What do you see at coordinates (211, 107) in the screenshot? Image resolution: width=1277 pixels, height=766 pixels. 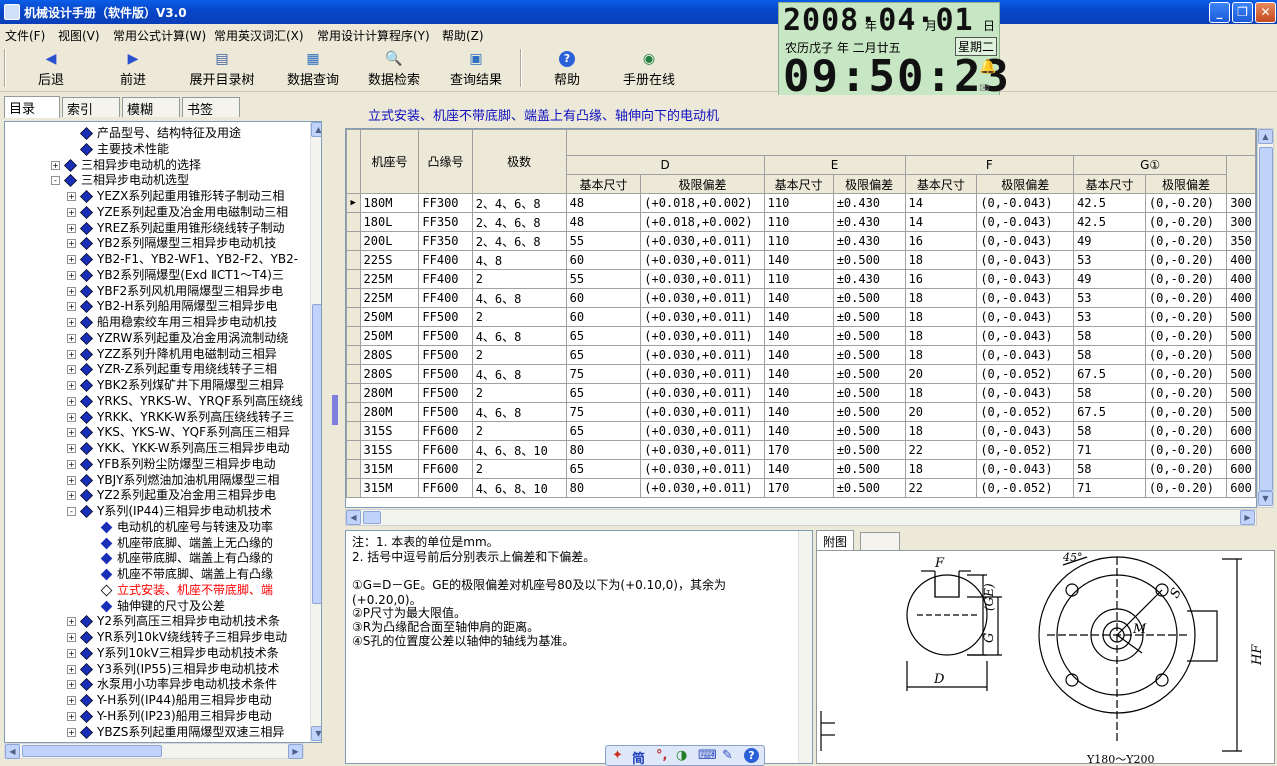 I see `tab-bookmarks: 书签` at bounding box center [211, 107].